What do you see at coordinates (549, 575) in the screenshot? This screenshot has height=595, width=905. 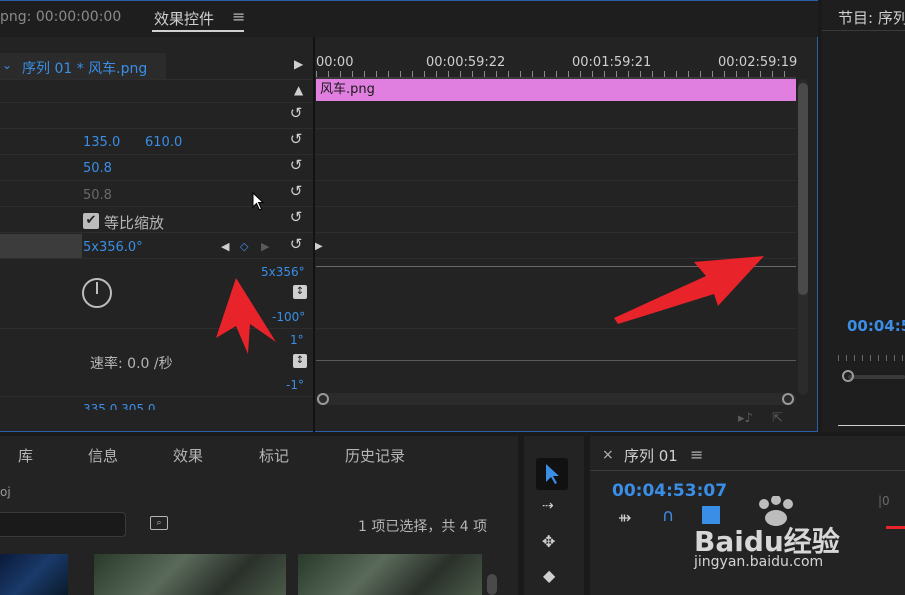 I see `razor-tool-icon: ◆` at bounding box center [549, 575].